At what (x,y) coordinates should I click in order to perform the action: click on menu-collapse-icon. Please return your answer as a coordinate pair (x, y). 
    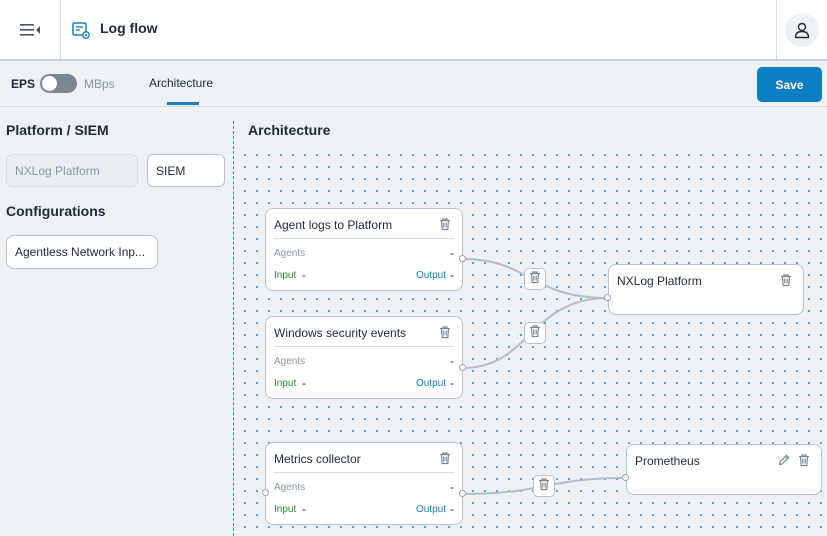
    Looking at the image, I should click on (30, 29).